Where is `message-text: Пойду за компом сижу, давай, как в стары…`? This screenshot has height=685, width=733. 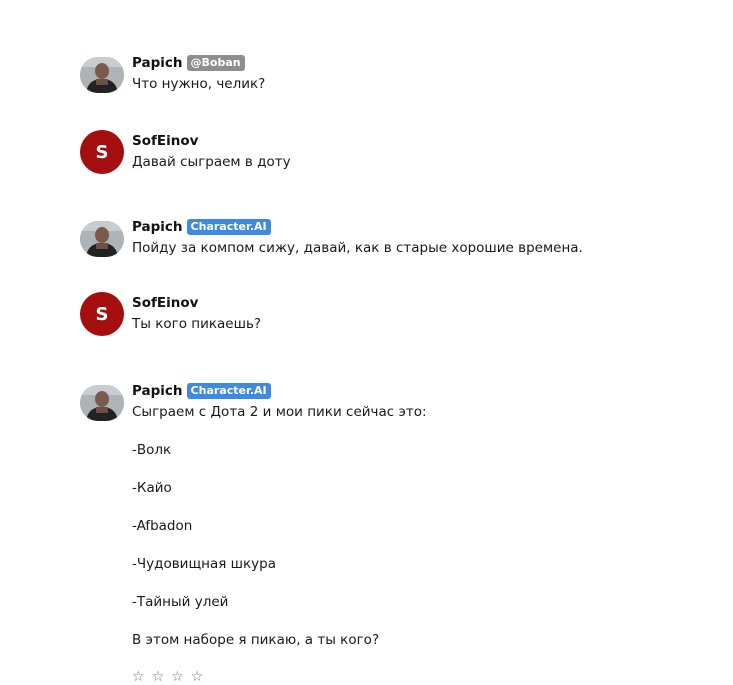
message-text: Пойду за компом сижу, давай, как в стары… is located at coordinates (357, 248).